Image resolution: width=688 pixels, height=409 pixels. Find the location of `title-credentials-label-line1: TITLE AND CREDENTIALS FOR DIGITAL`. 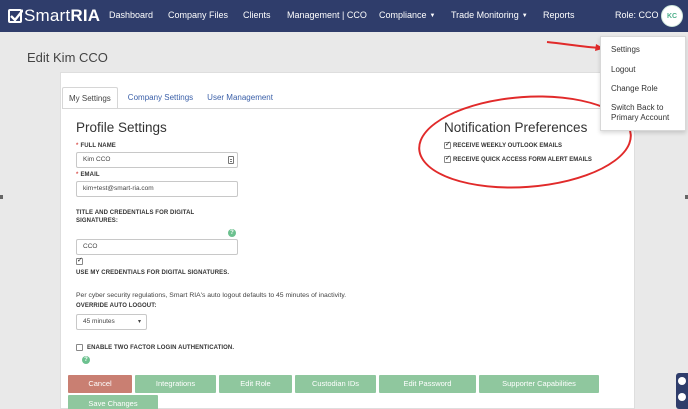

title-credentials-label-line1: TITLE AND CREDENTIALS FOR DIGITAL is located at coordinates (135, 213).